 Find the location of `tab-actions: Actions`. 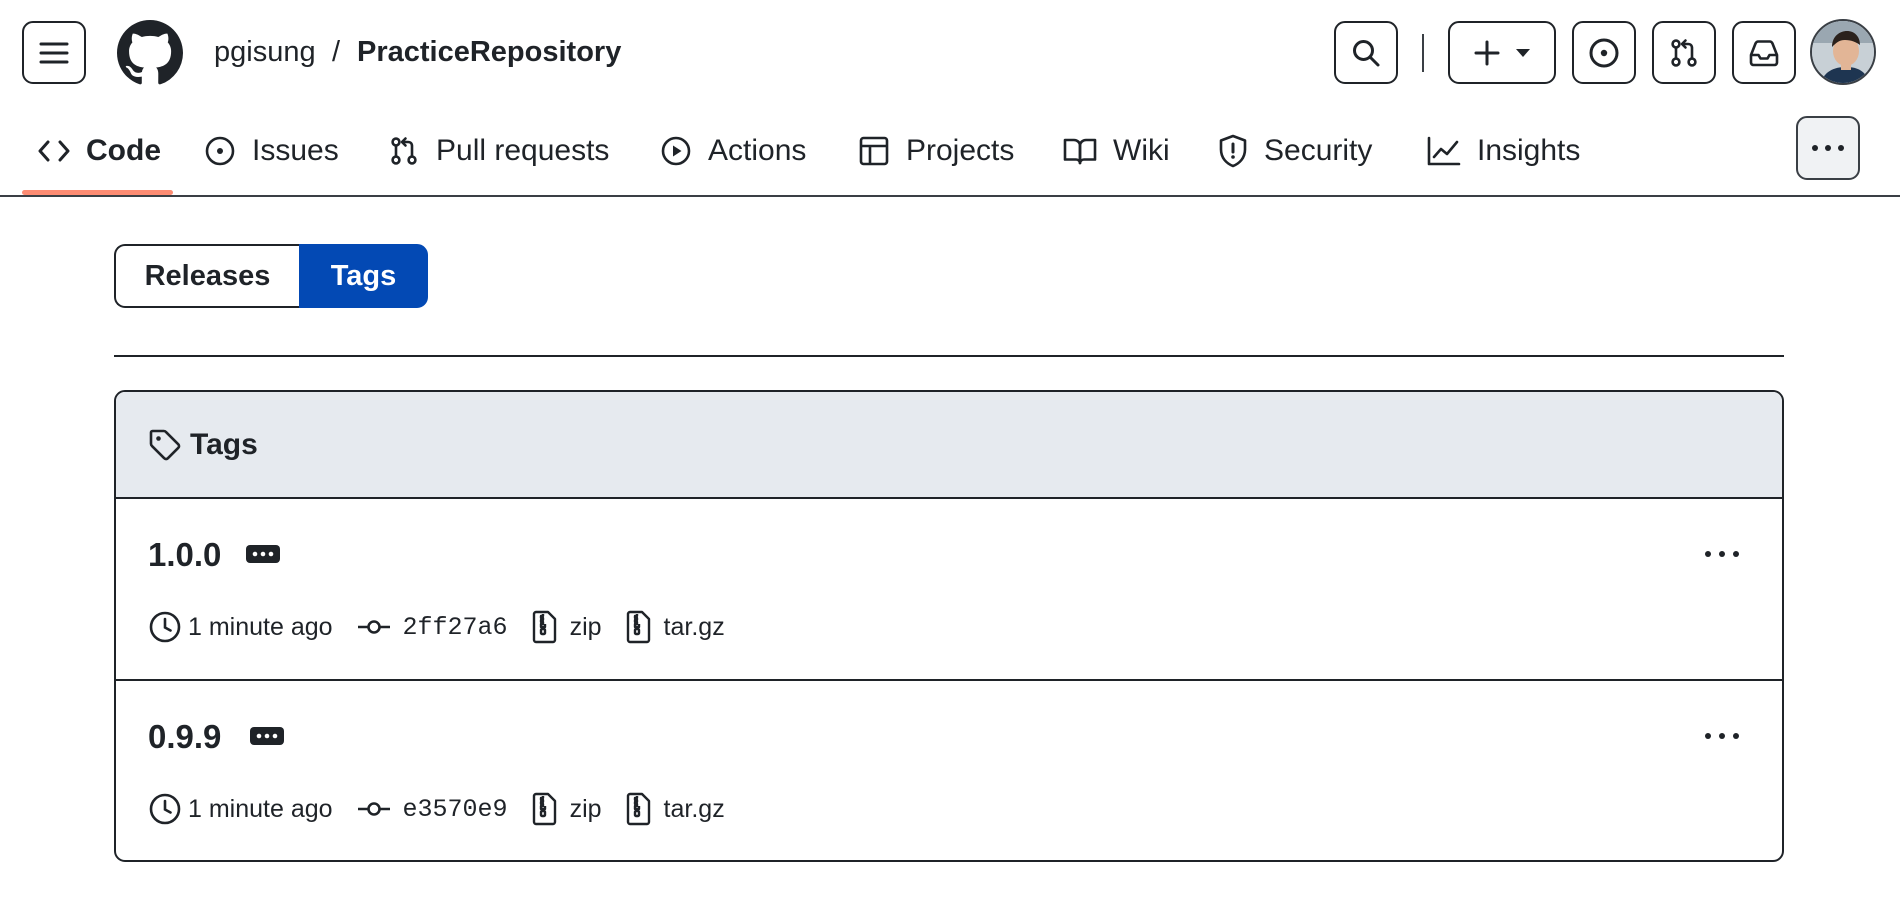

tab-actions: Actions is located at coordinates (733, 150).